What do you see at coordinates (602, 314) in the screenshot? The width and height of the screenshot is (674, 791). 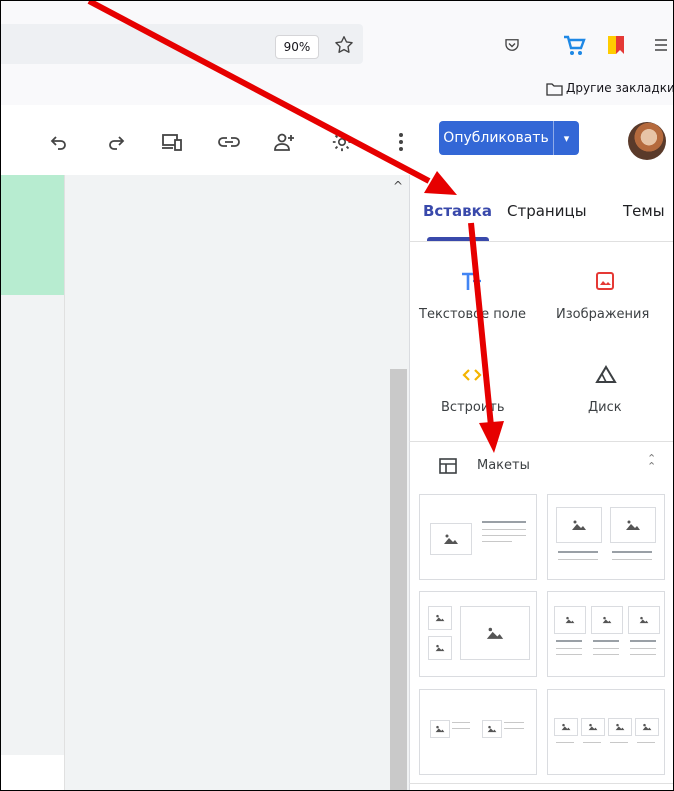 I see `tool-images: Изображения` at bounding box center [602, 314].